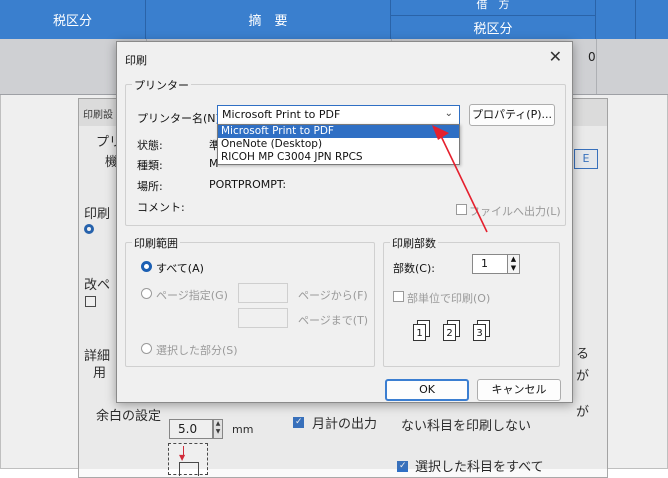 This screenshot has height=478, width=668. Describe the element at coordinates (197, 350) in the screenshot. I see `range-selection-label: 選択した部分(S)` at that location.